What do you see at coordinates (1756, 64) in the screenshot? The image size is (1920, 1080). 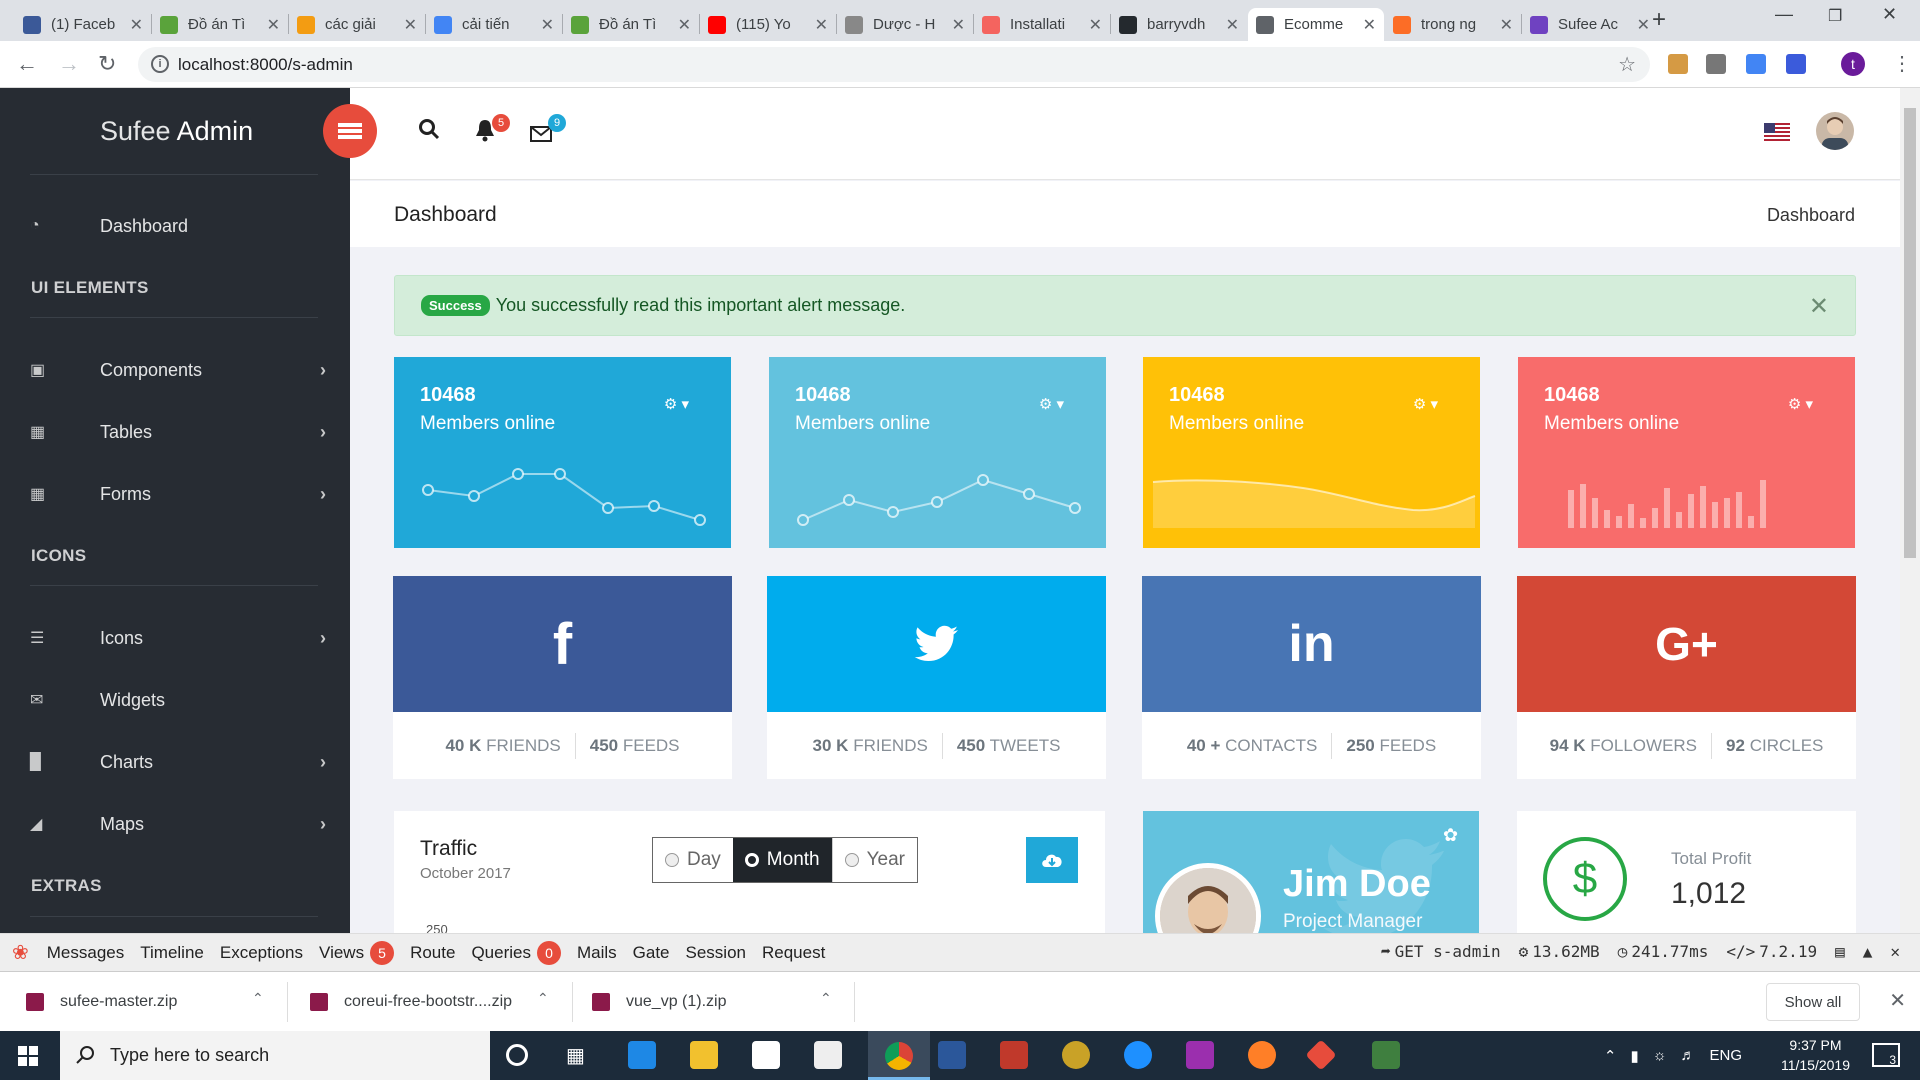 I see `translate-extension-icon` at bounding box center [1756, 64].